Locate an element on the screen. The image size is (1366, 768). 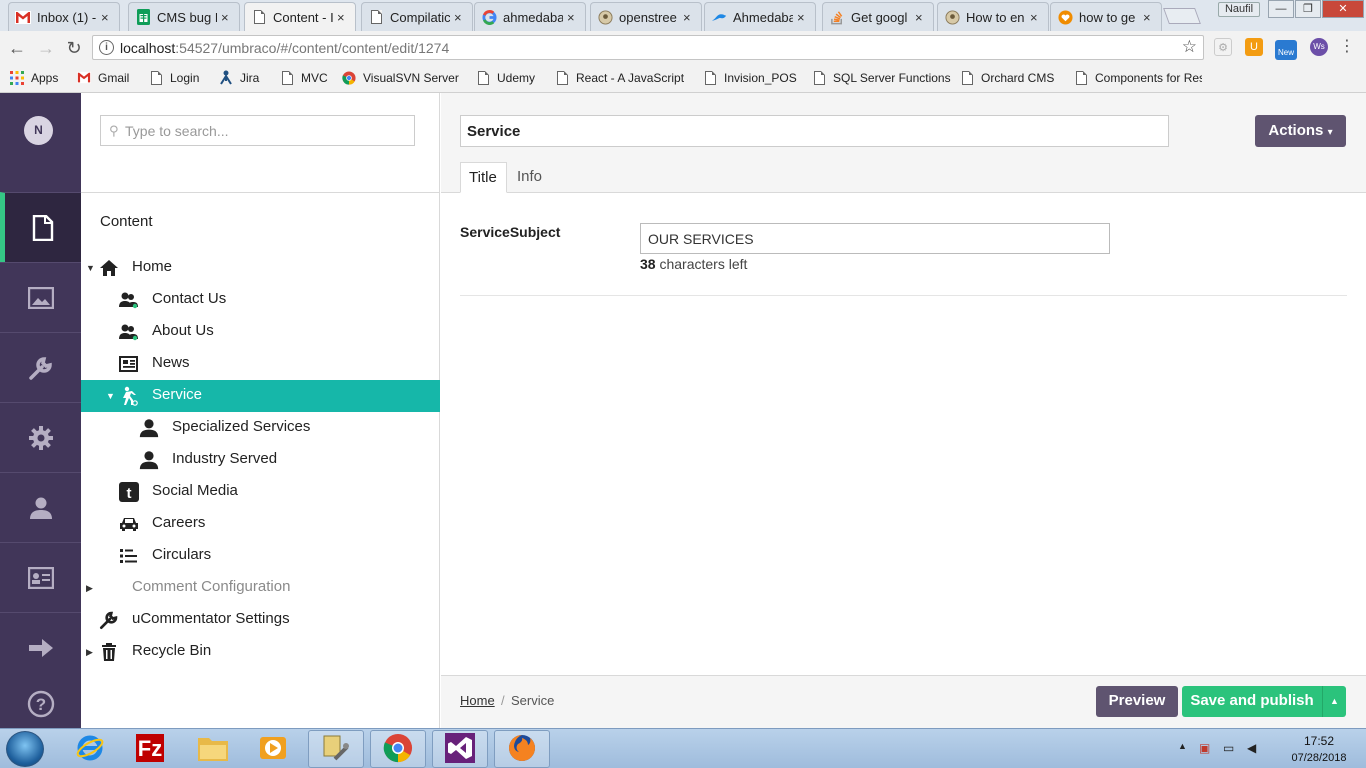
actions-button: Actions ▾ is located at coordinates (1300, 131).